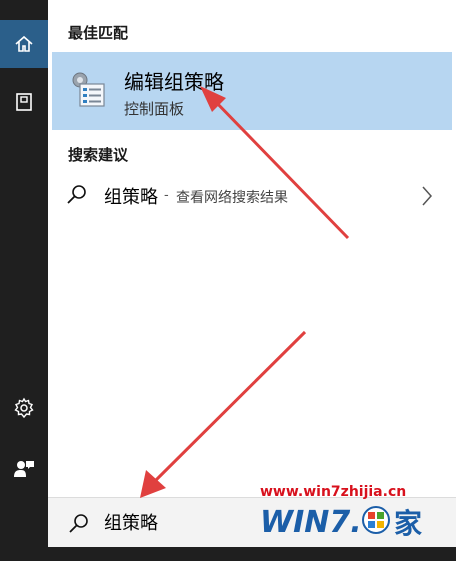 The image size is (456, 561). Describe the element at coordinates (24, 280) in the screenshot. I see `start-sidebar` at that location.